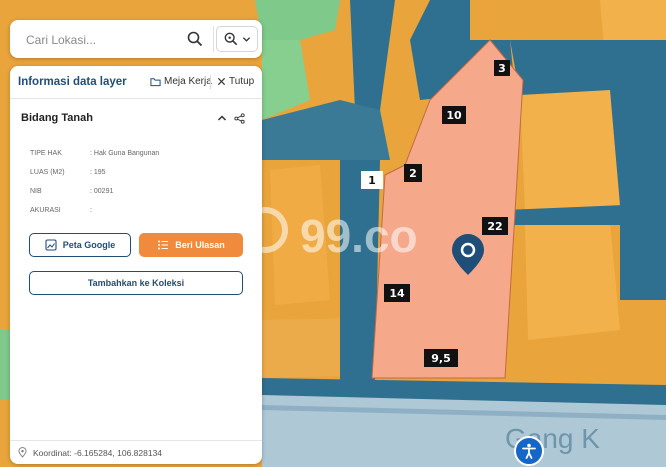 This screenshot has height=467, width=666. I want to click on chevron-up-icon, so click(222, 118).